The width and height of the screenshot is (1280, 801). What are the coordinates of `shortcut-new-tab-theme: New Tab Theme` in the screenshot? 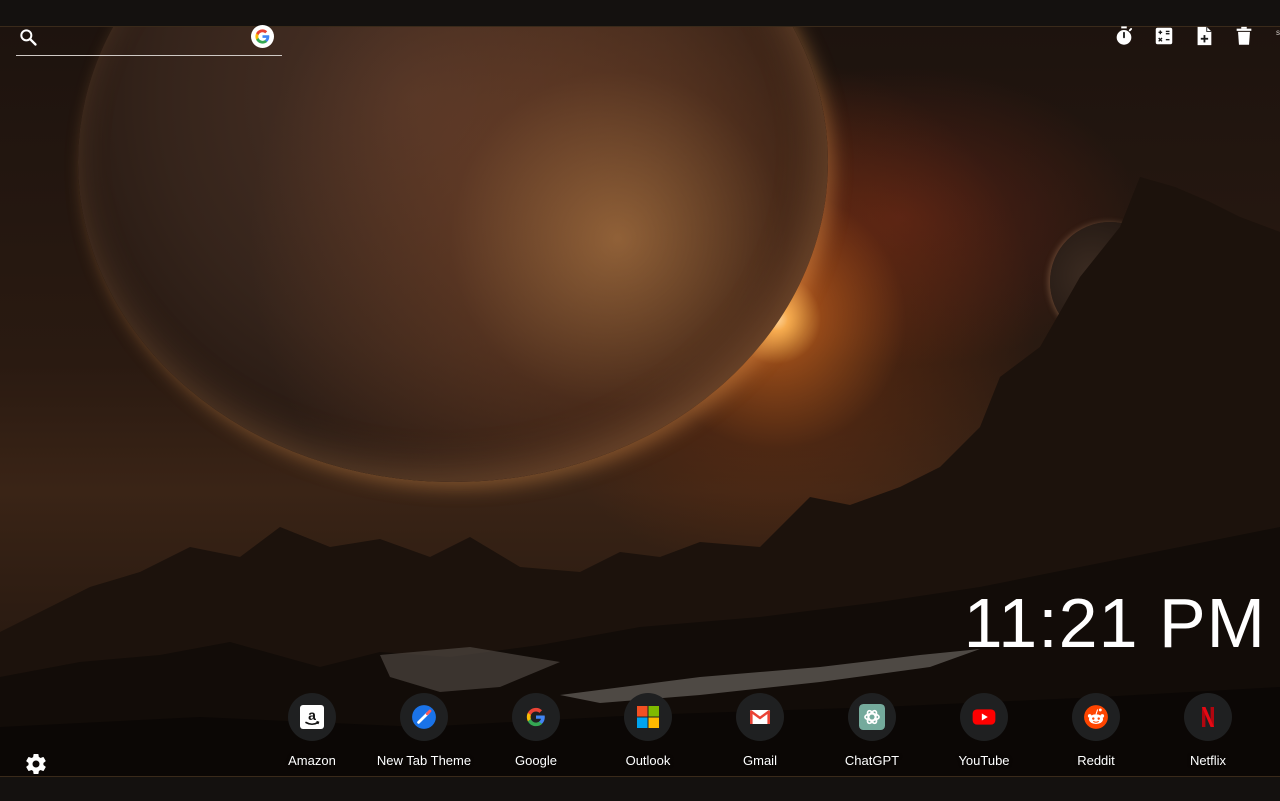 It's located at (424, 733).